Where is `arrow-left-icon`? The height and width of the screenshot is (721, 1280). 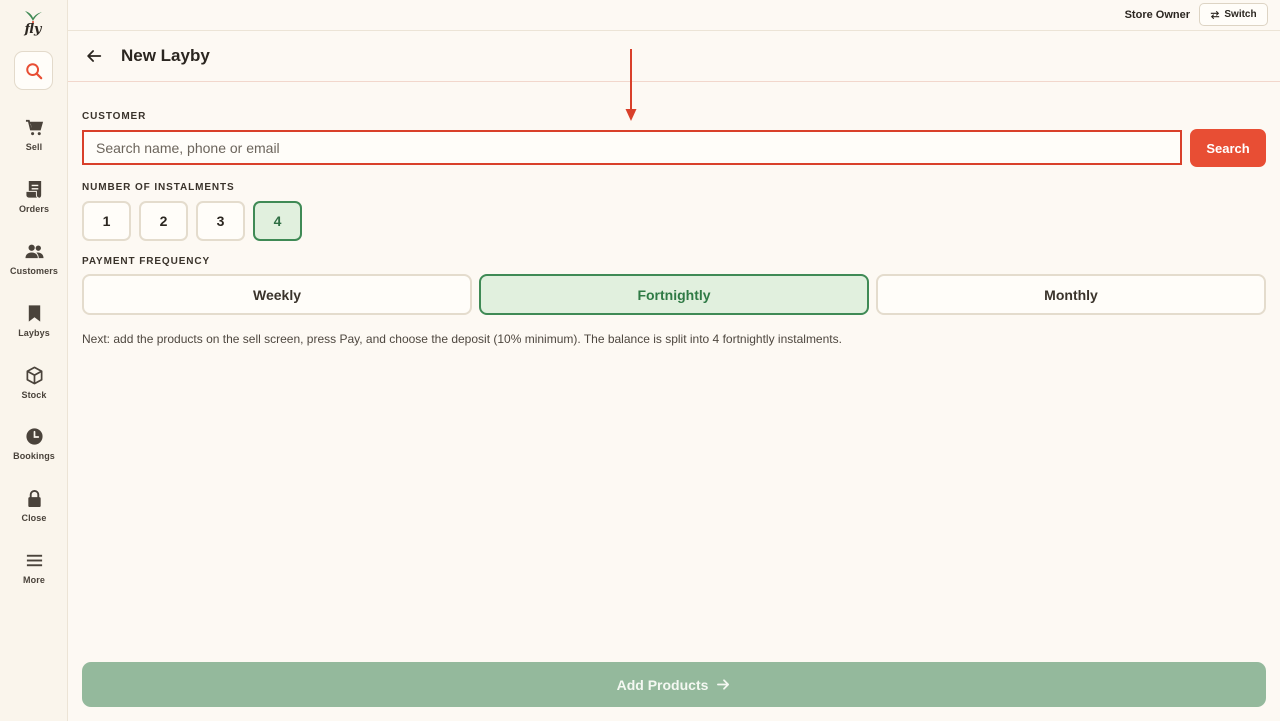
arrow-left-icon is located at coordinates (94, 56).